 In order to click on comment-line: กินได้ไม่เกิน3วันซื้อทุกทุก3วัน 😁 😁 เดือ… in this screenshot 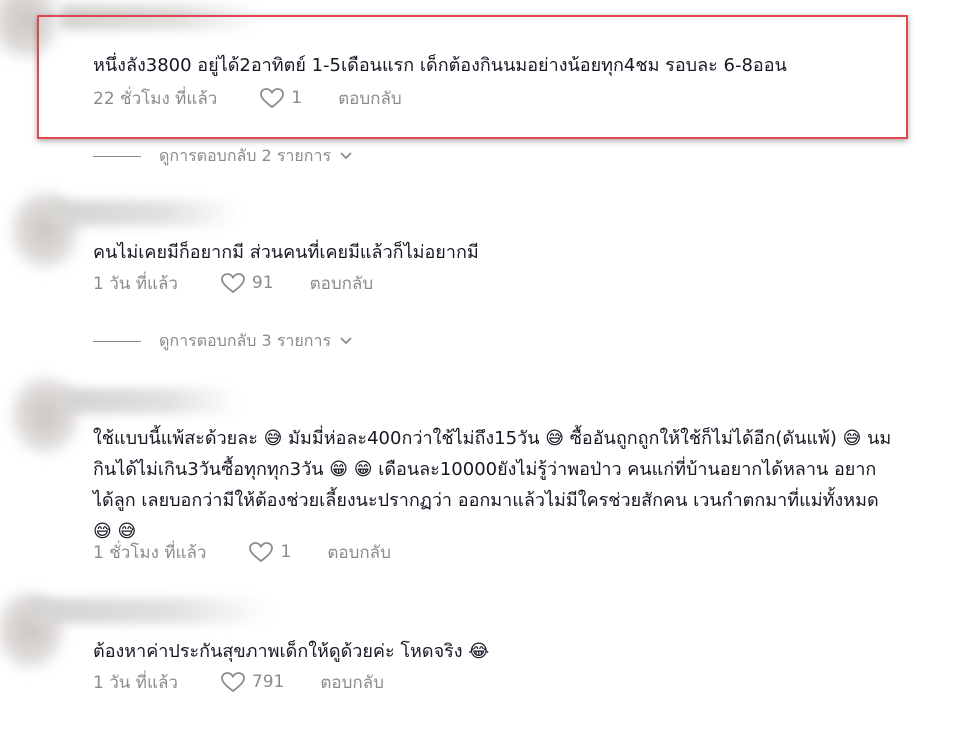, I will do `click(485, 469)`.